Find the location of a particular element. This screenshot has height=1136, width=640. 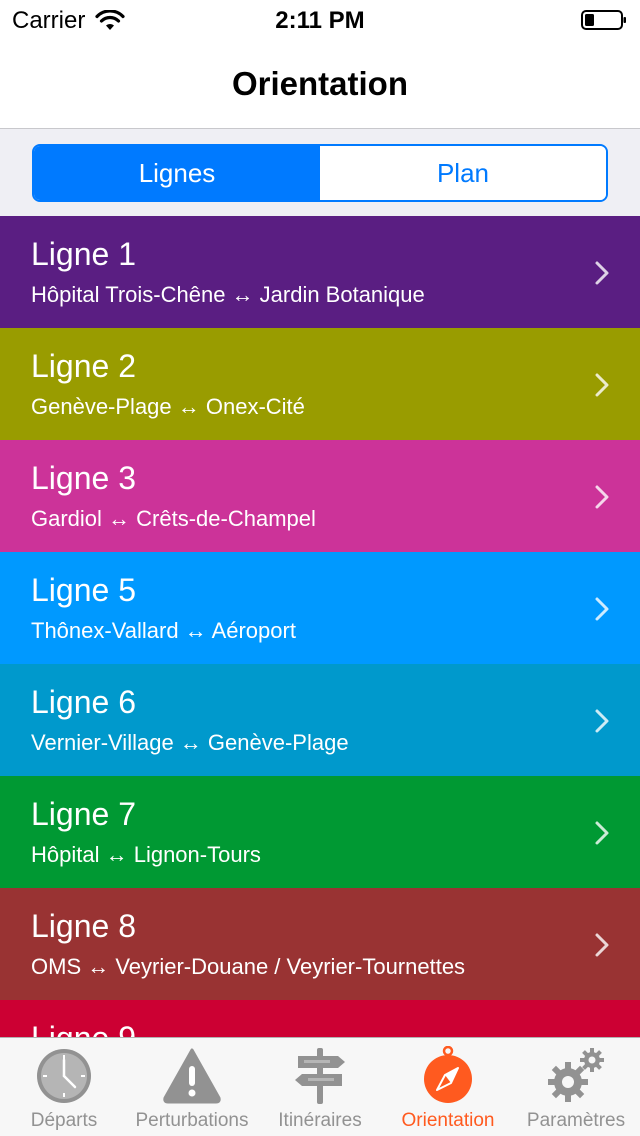

status-time: 2:11 PM is located at coordinates (320, 20).